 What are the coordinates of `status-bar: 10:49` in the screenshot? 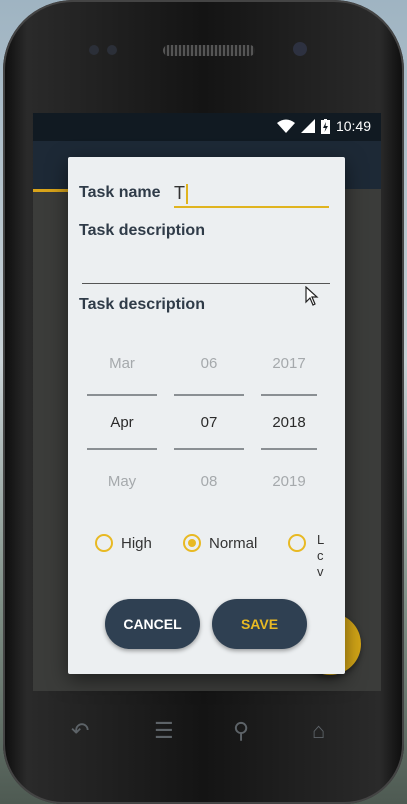 It's located at (207, 127).